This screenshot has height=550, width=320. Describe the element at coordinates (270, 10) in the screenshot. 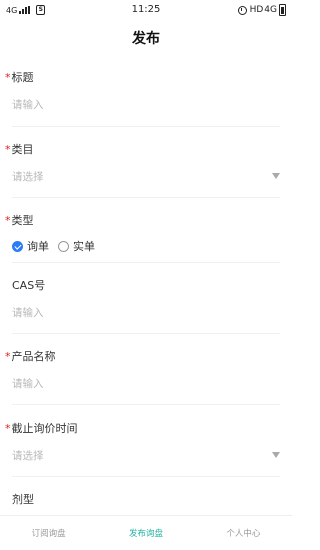

I see `network-type-right: 4G` at that location.